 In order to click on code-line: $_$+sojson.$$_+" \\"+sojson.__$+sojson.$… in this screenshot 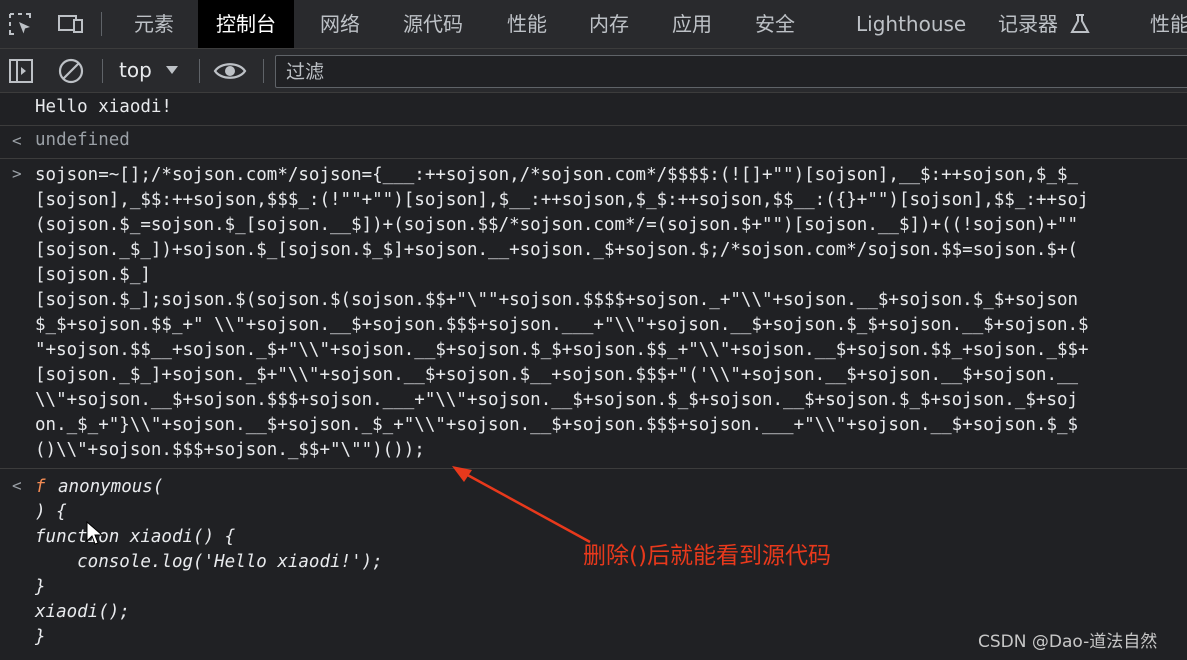, I will do `click(562, 325)`.